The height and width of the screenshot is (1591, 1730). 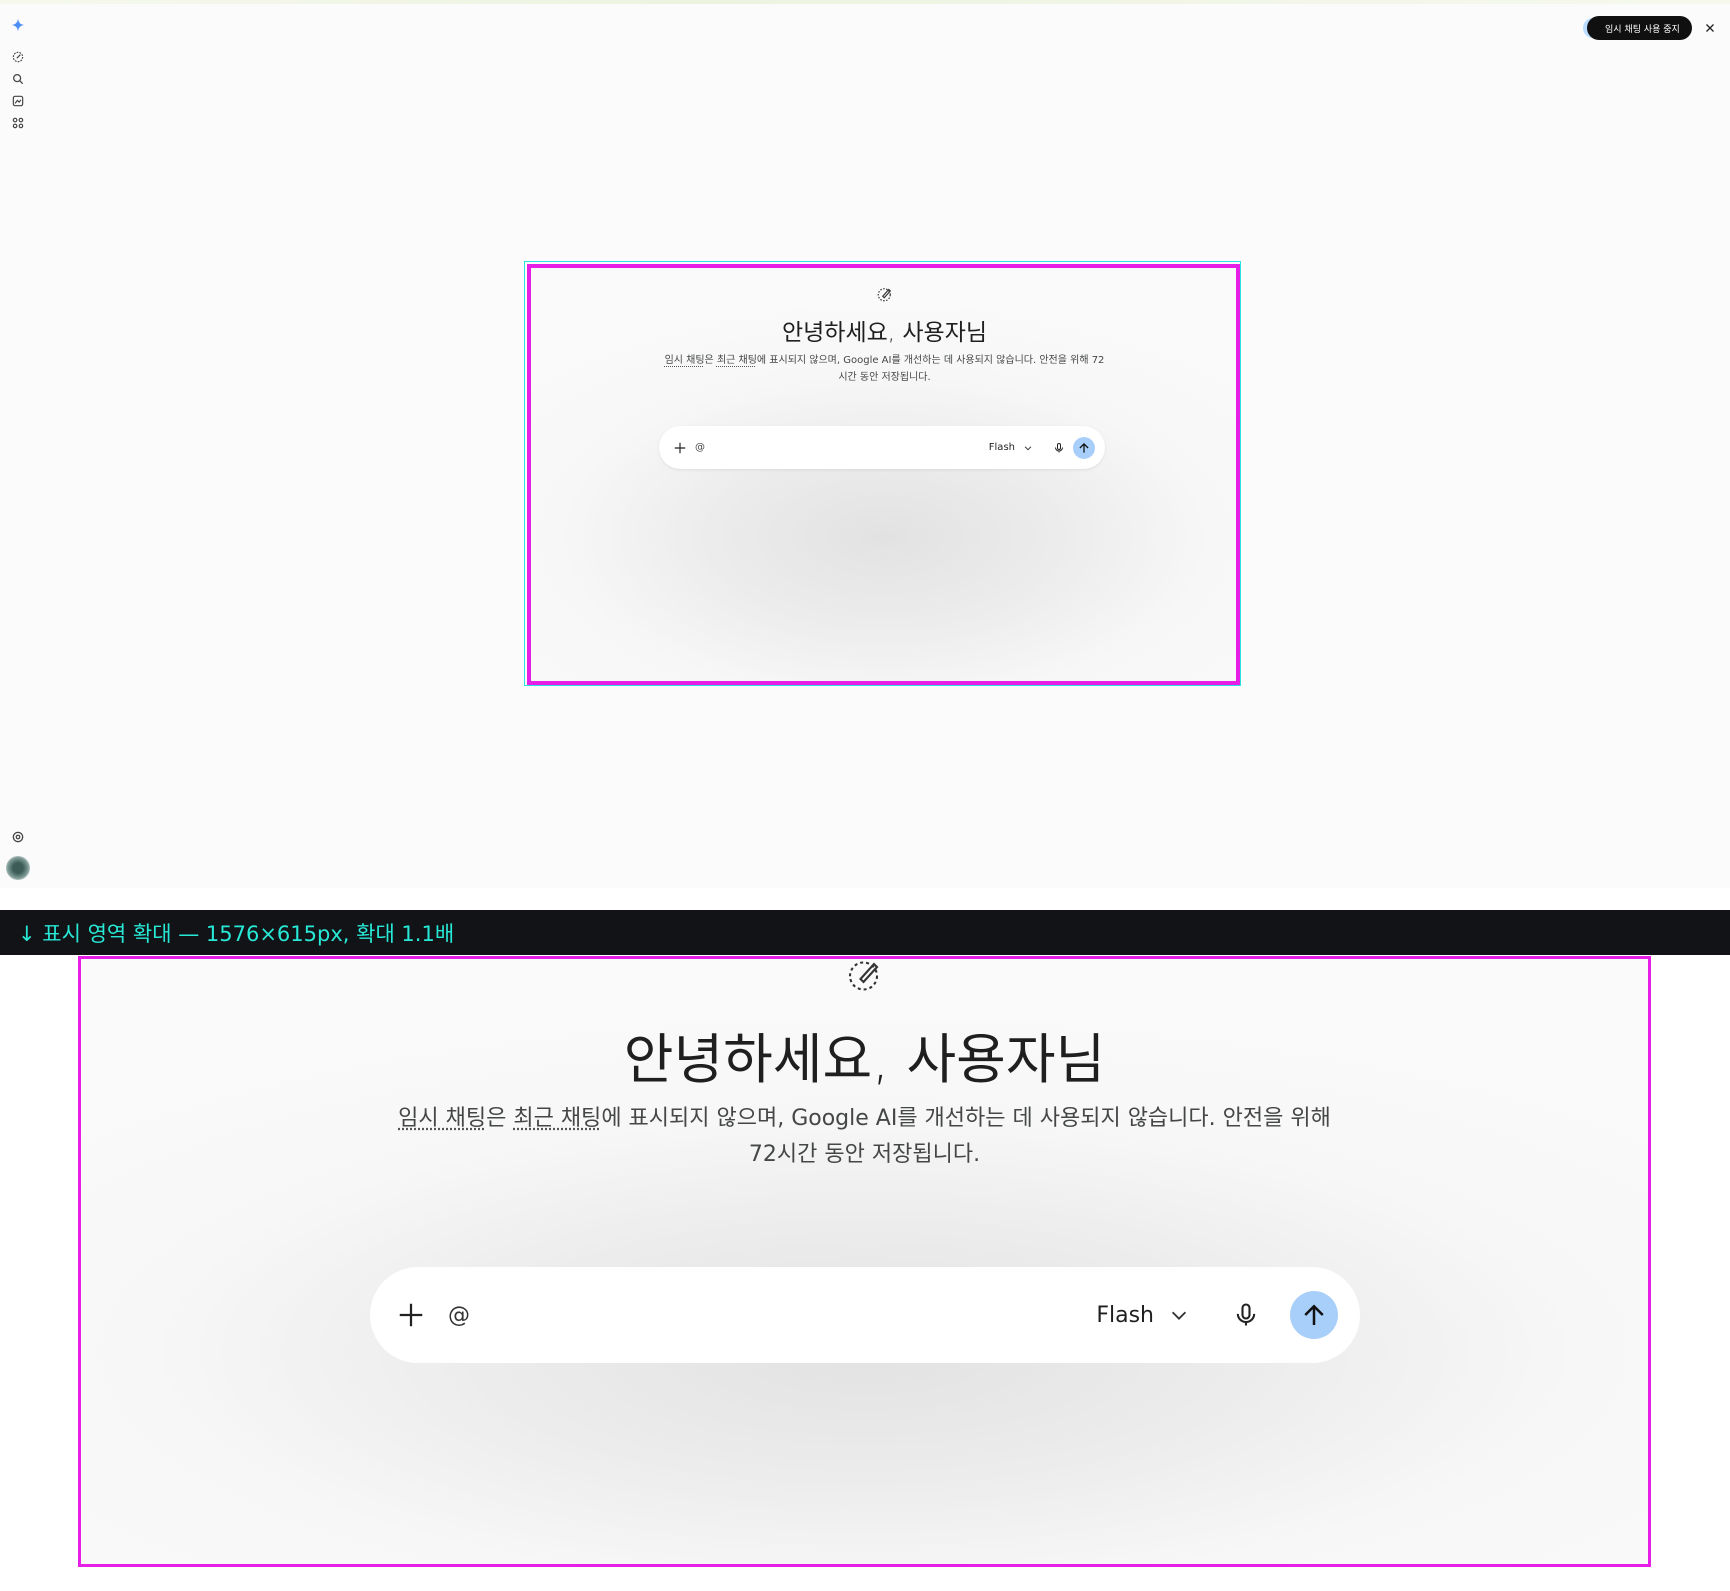 What do you see at coordinates (442, 1118) in the screenshot?
I see `temp-chat-link: 임시 채팅` at bounding box center [442, 1118].